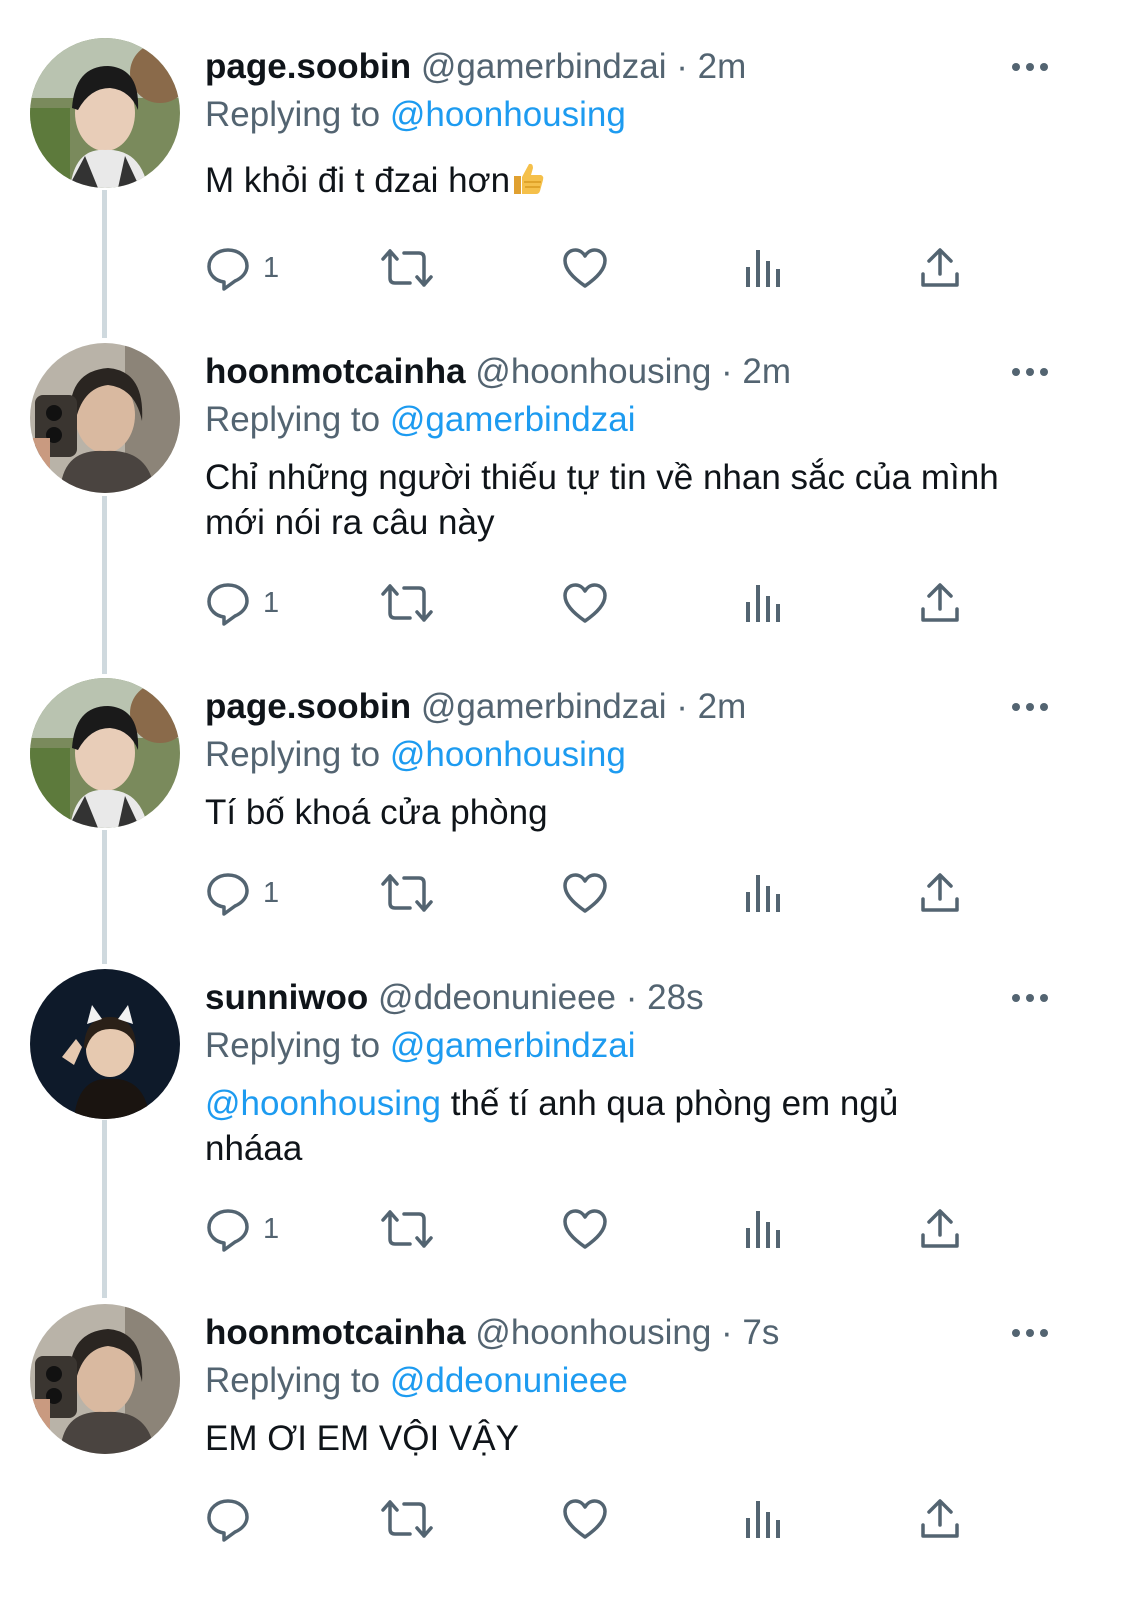 The width and height of the screenshot is (1125, 1615). Describe the element at coordinates (509, 1380) in the screenshot. I see `replying-mention: @ddeonunieee` at that location.